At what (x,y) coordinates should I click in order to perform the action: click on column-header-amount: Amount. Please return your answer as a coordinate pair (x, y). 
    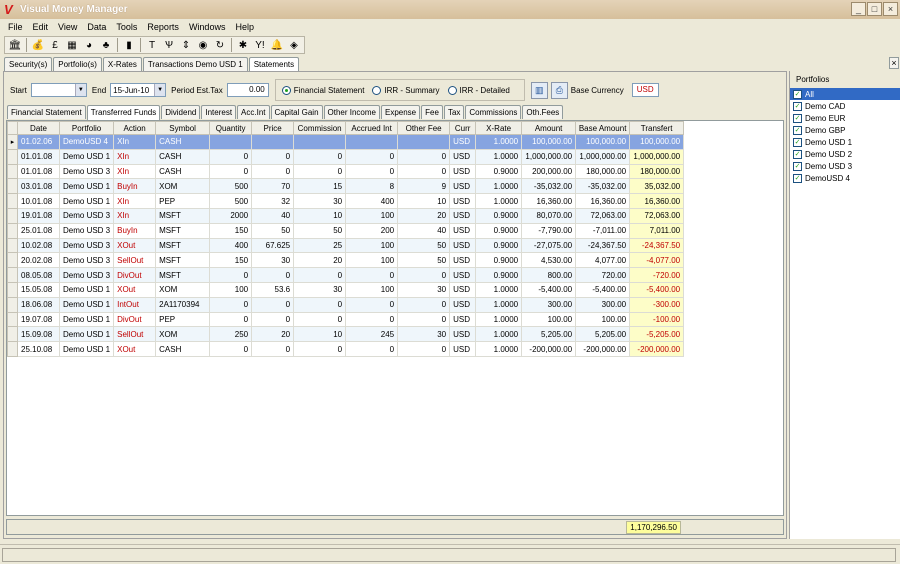
    Looking at the image, I should click on (549, 128).